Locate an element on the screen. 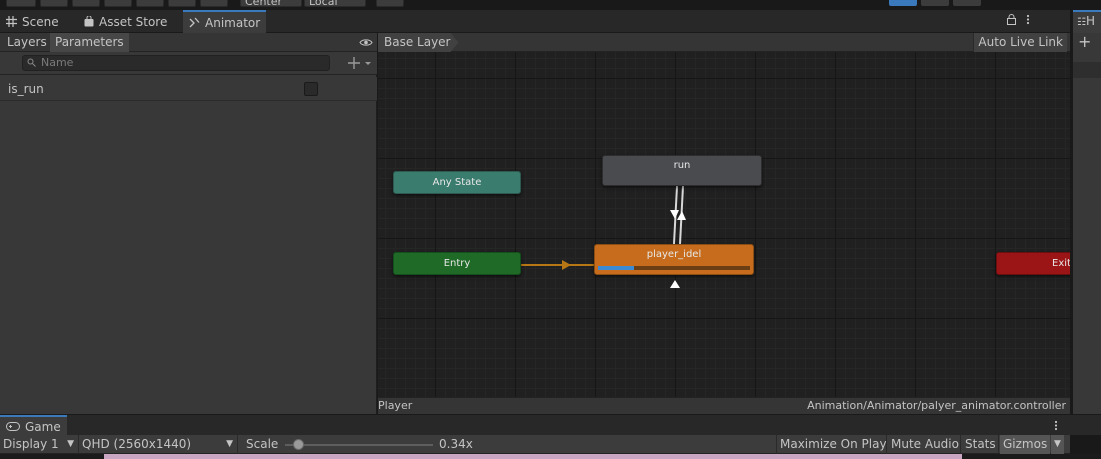 This screenshot has width=1101, height=459. state-run: run is located at coordinates (682, 170).